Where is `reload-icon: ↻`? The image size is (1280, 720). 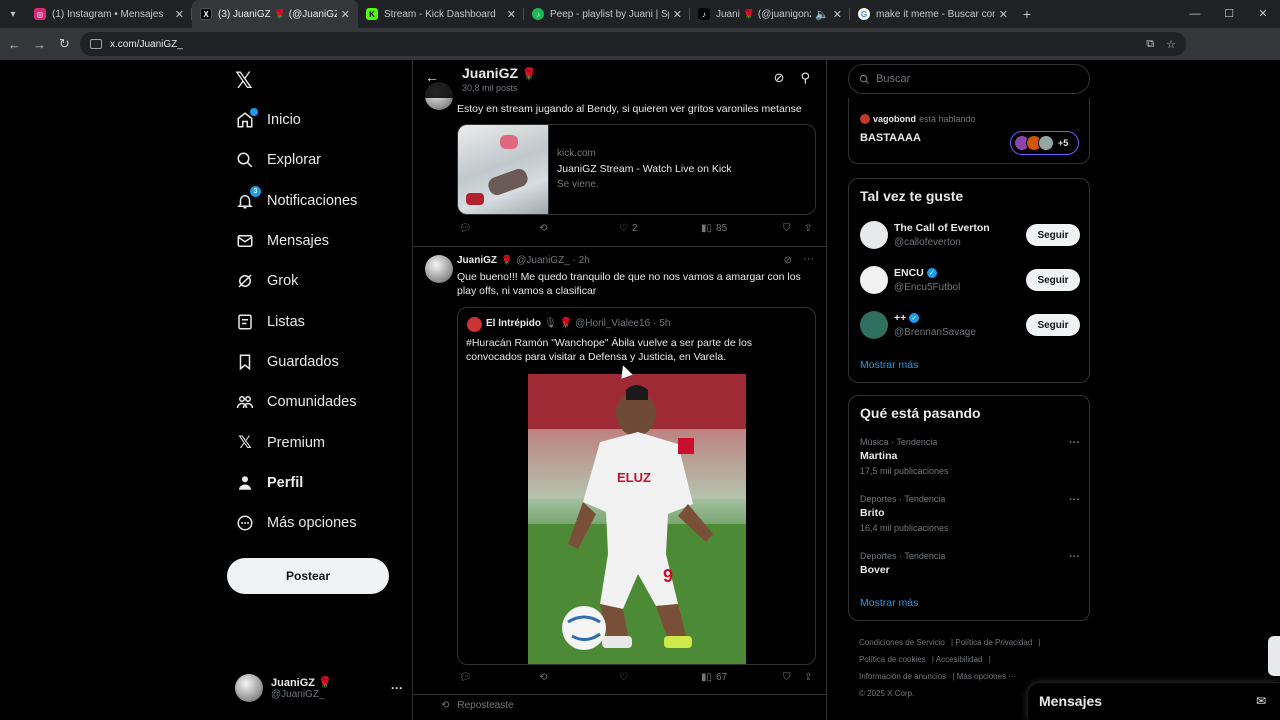
reload-icon: ↻ is located at coordinates (64, 44).